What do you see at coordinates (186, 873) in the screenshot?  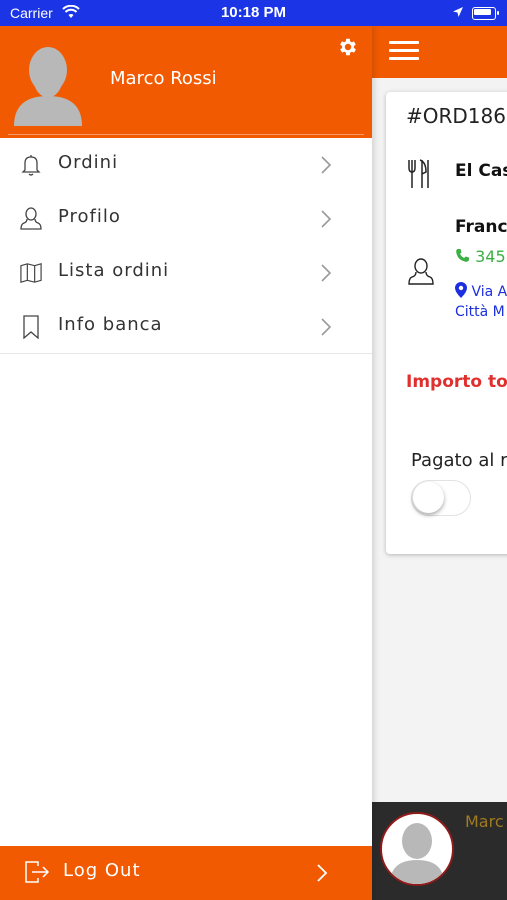 I see `logout-button: Log Out` at bounding box center [186, 873].